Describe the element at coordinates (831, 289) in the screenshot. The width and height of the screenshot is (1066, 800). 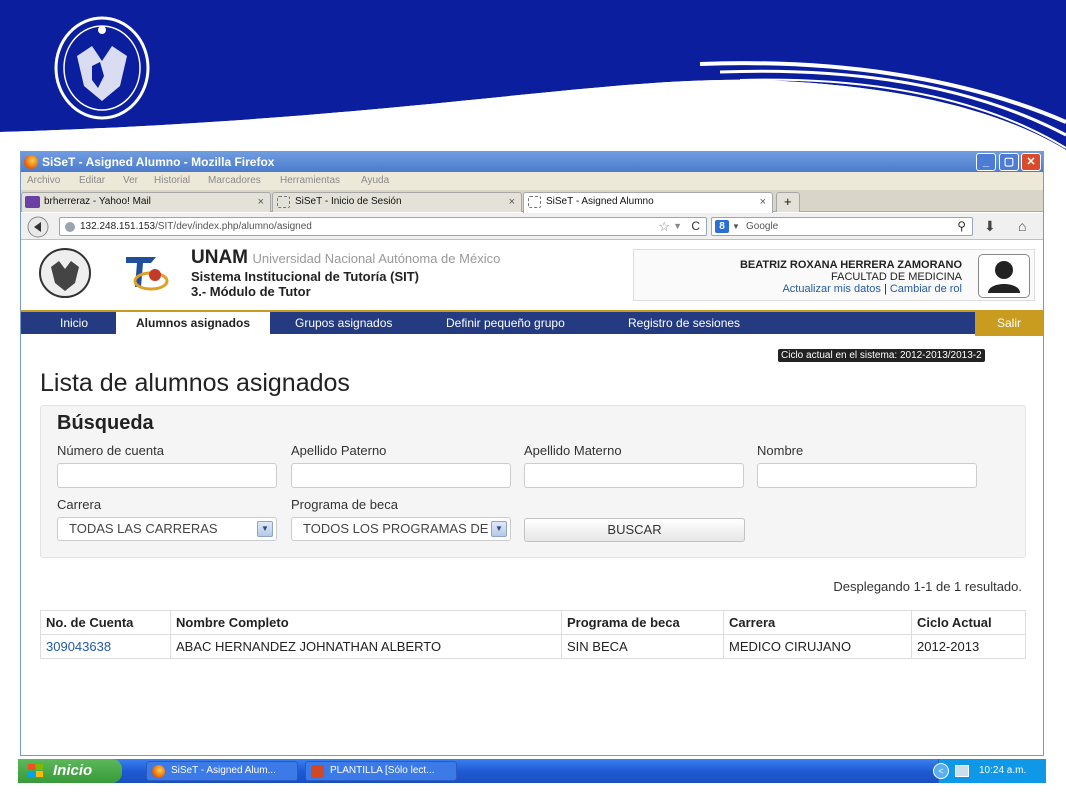
I see `update-data-link: Actualizar mis datos` at that location.